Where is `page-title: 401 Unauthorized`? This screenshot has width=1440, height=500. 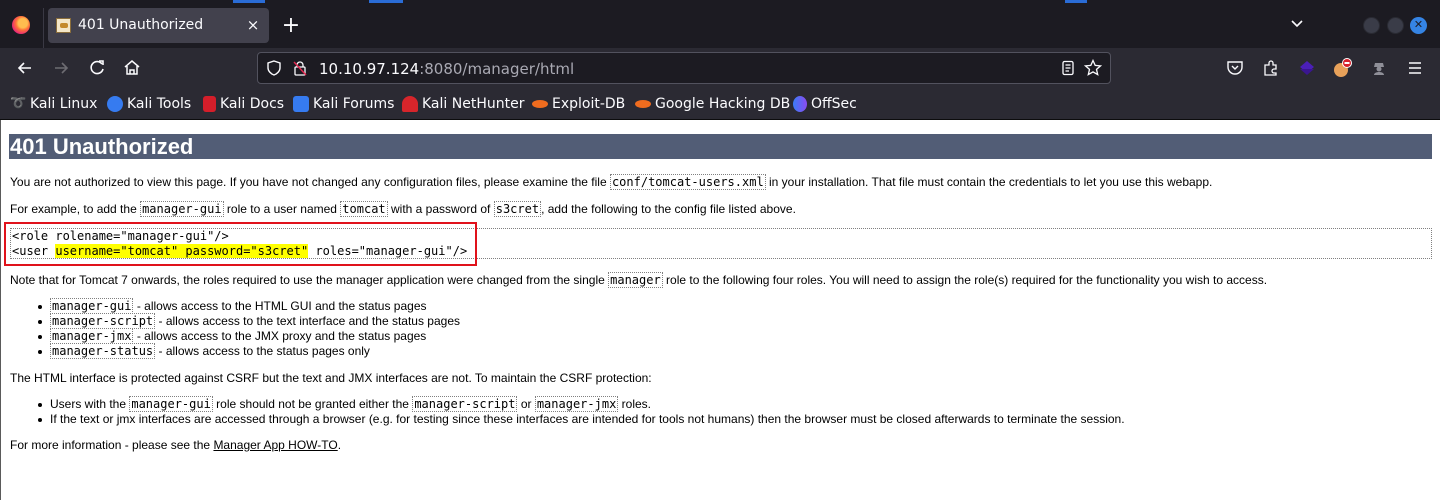
page-title: 401 Unauthorized is located at coordinates (720, 146).